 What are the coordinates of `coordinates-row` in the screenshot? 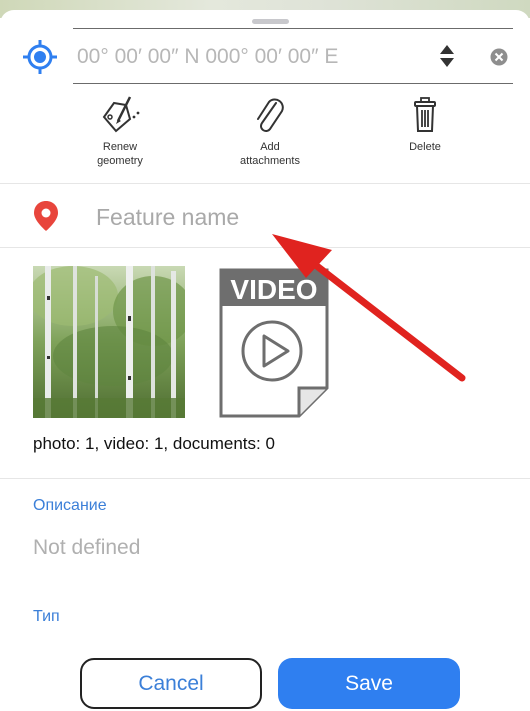 It's located at (265, 56).